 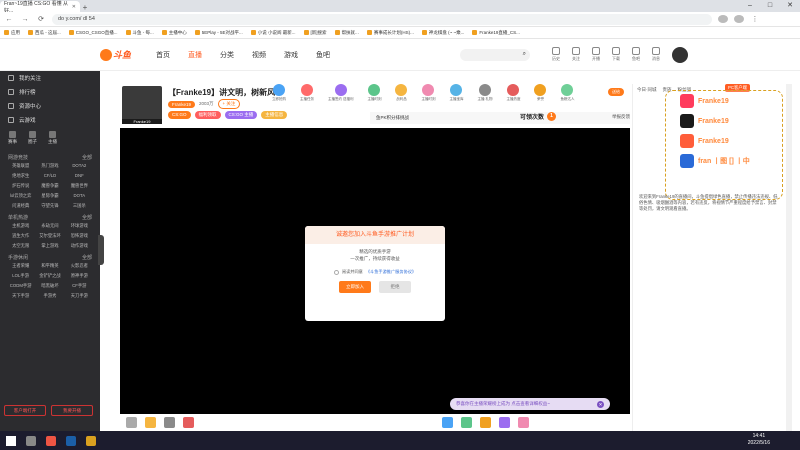 I want to click on header-icon: 关注, so click(x=576, y=54).